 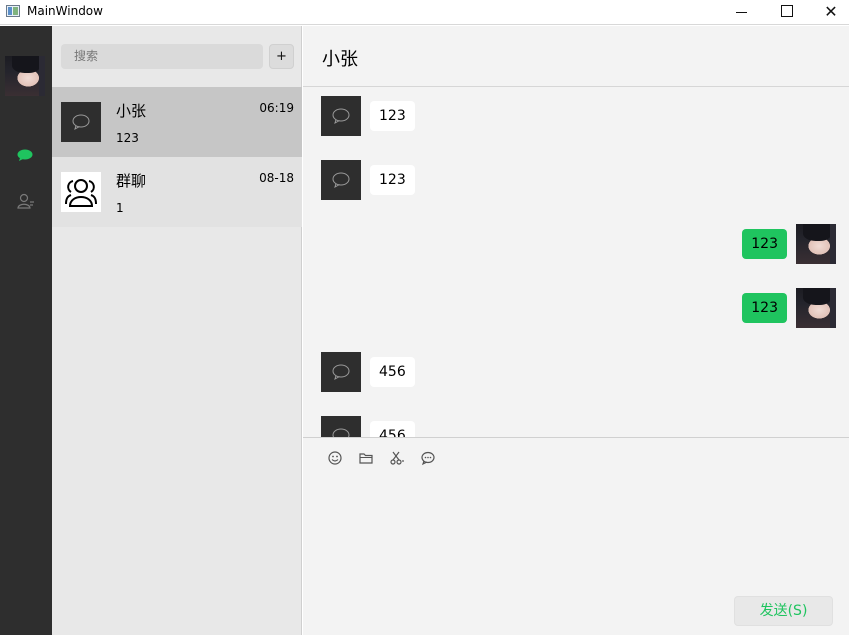 I want to click on contact-last-message: 1, so click(x=120, y=208).